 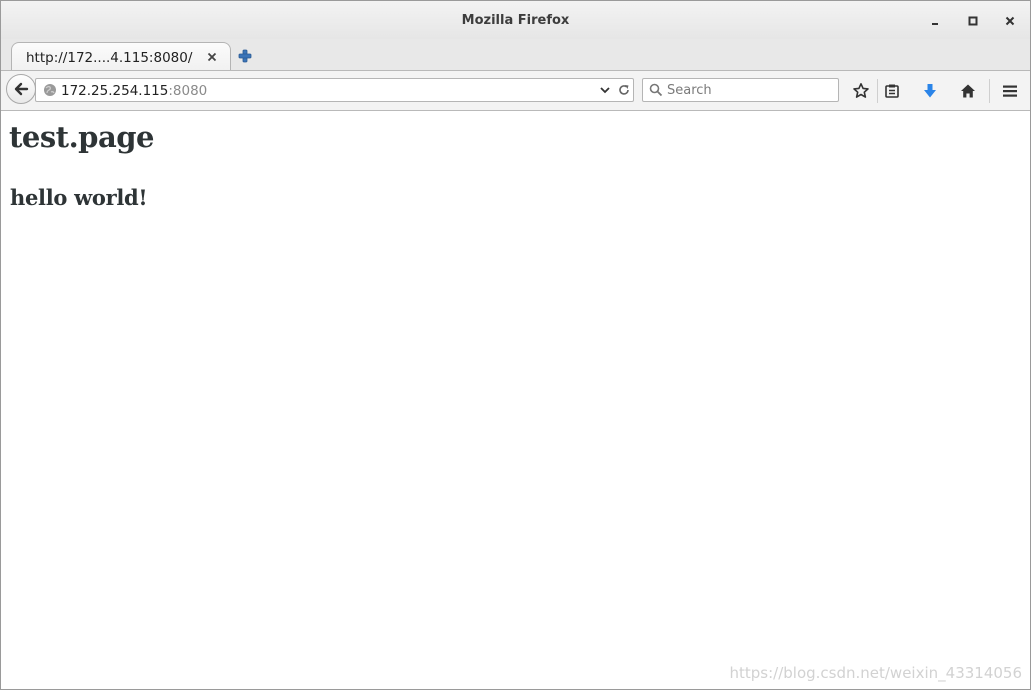 I want to click on menu-button, so click(x=1010, y=91).